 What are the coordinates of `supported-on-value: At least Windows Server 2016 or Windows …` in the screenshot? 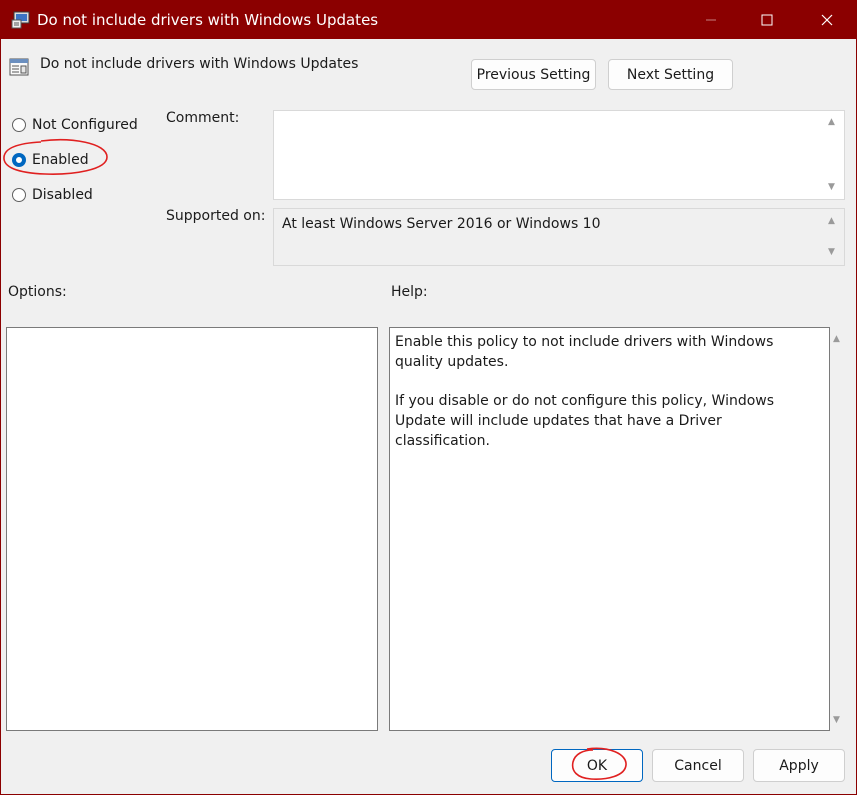 It's located at (441, 224).